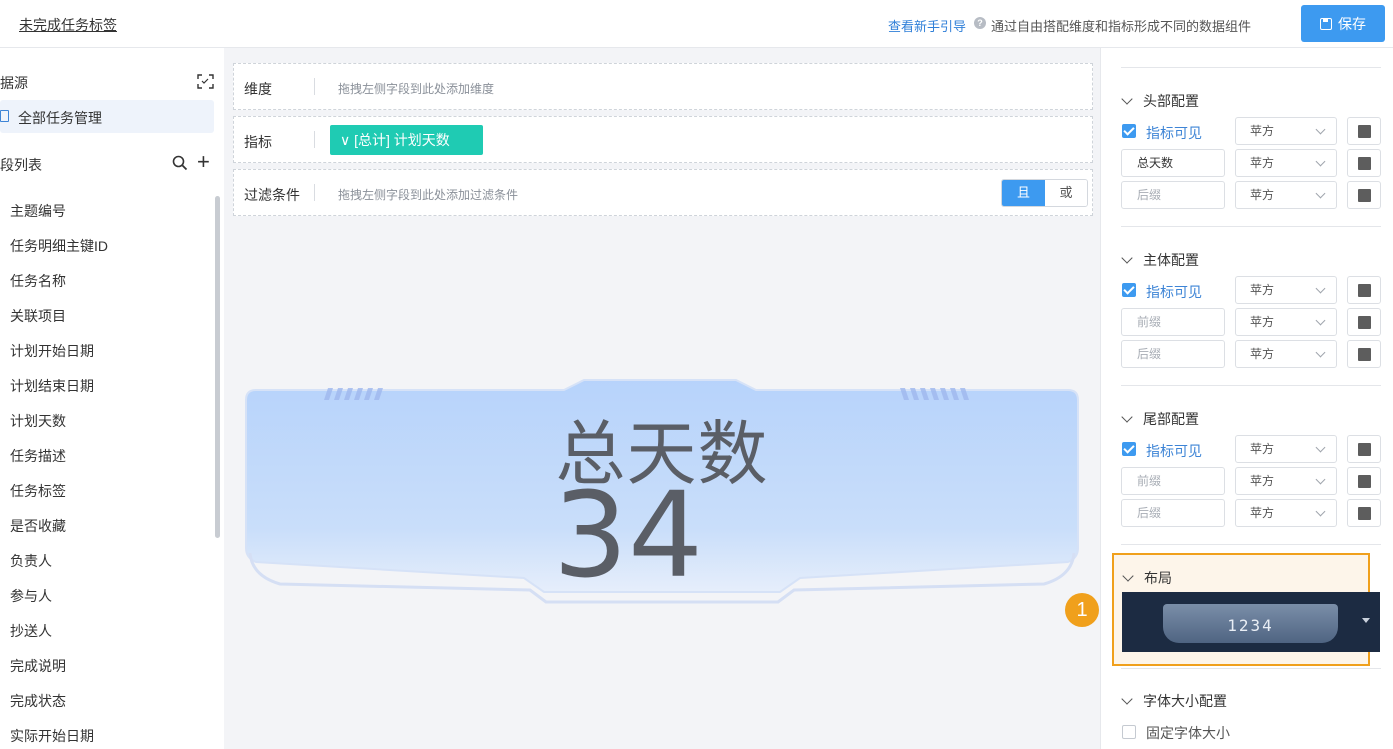  I want to click on footer-font-select-3: 苹方, so click(1286, 513).